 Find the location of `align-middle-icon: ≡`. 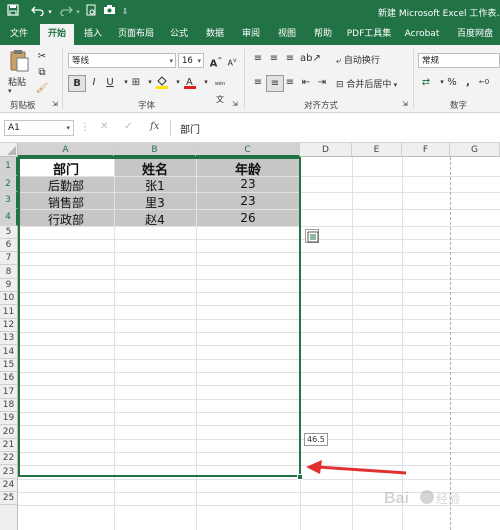

align-middle-icon: ≡ is located at coordinates (274, 58).